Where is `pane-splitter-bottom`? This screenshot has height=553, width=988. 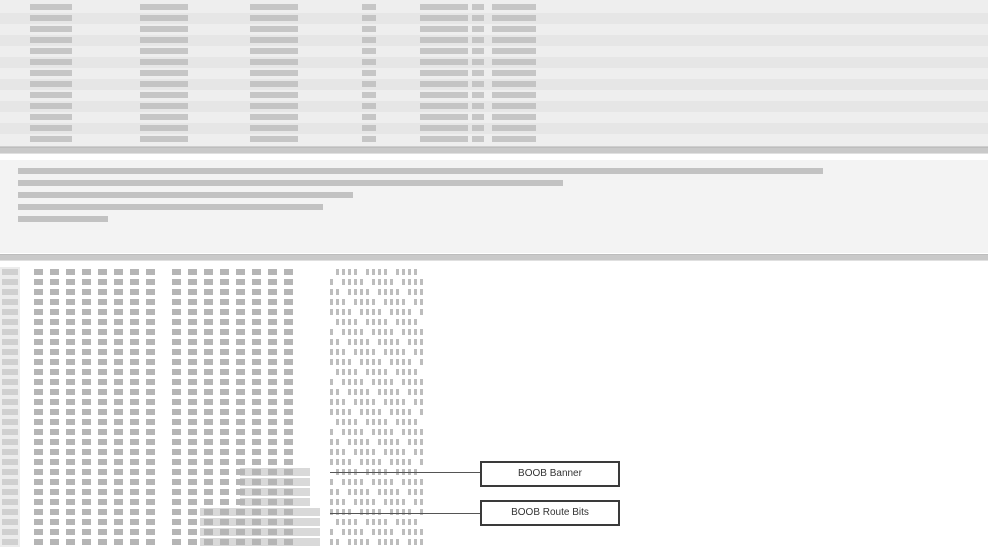
pane-splitter-bottom is located at coordinates (494, 257).